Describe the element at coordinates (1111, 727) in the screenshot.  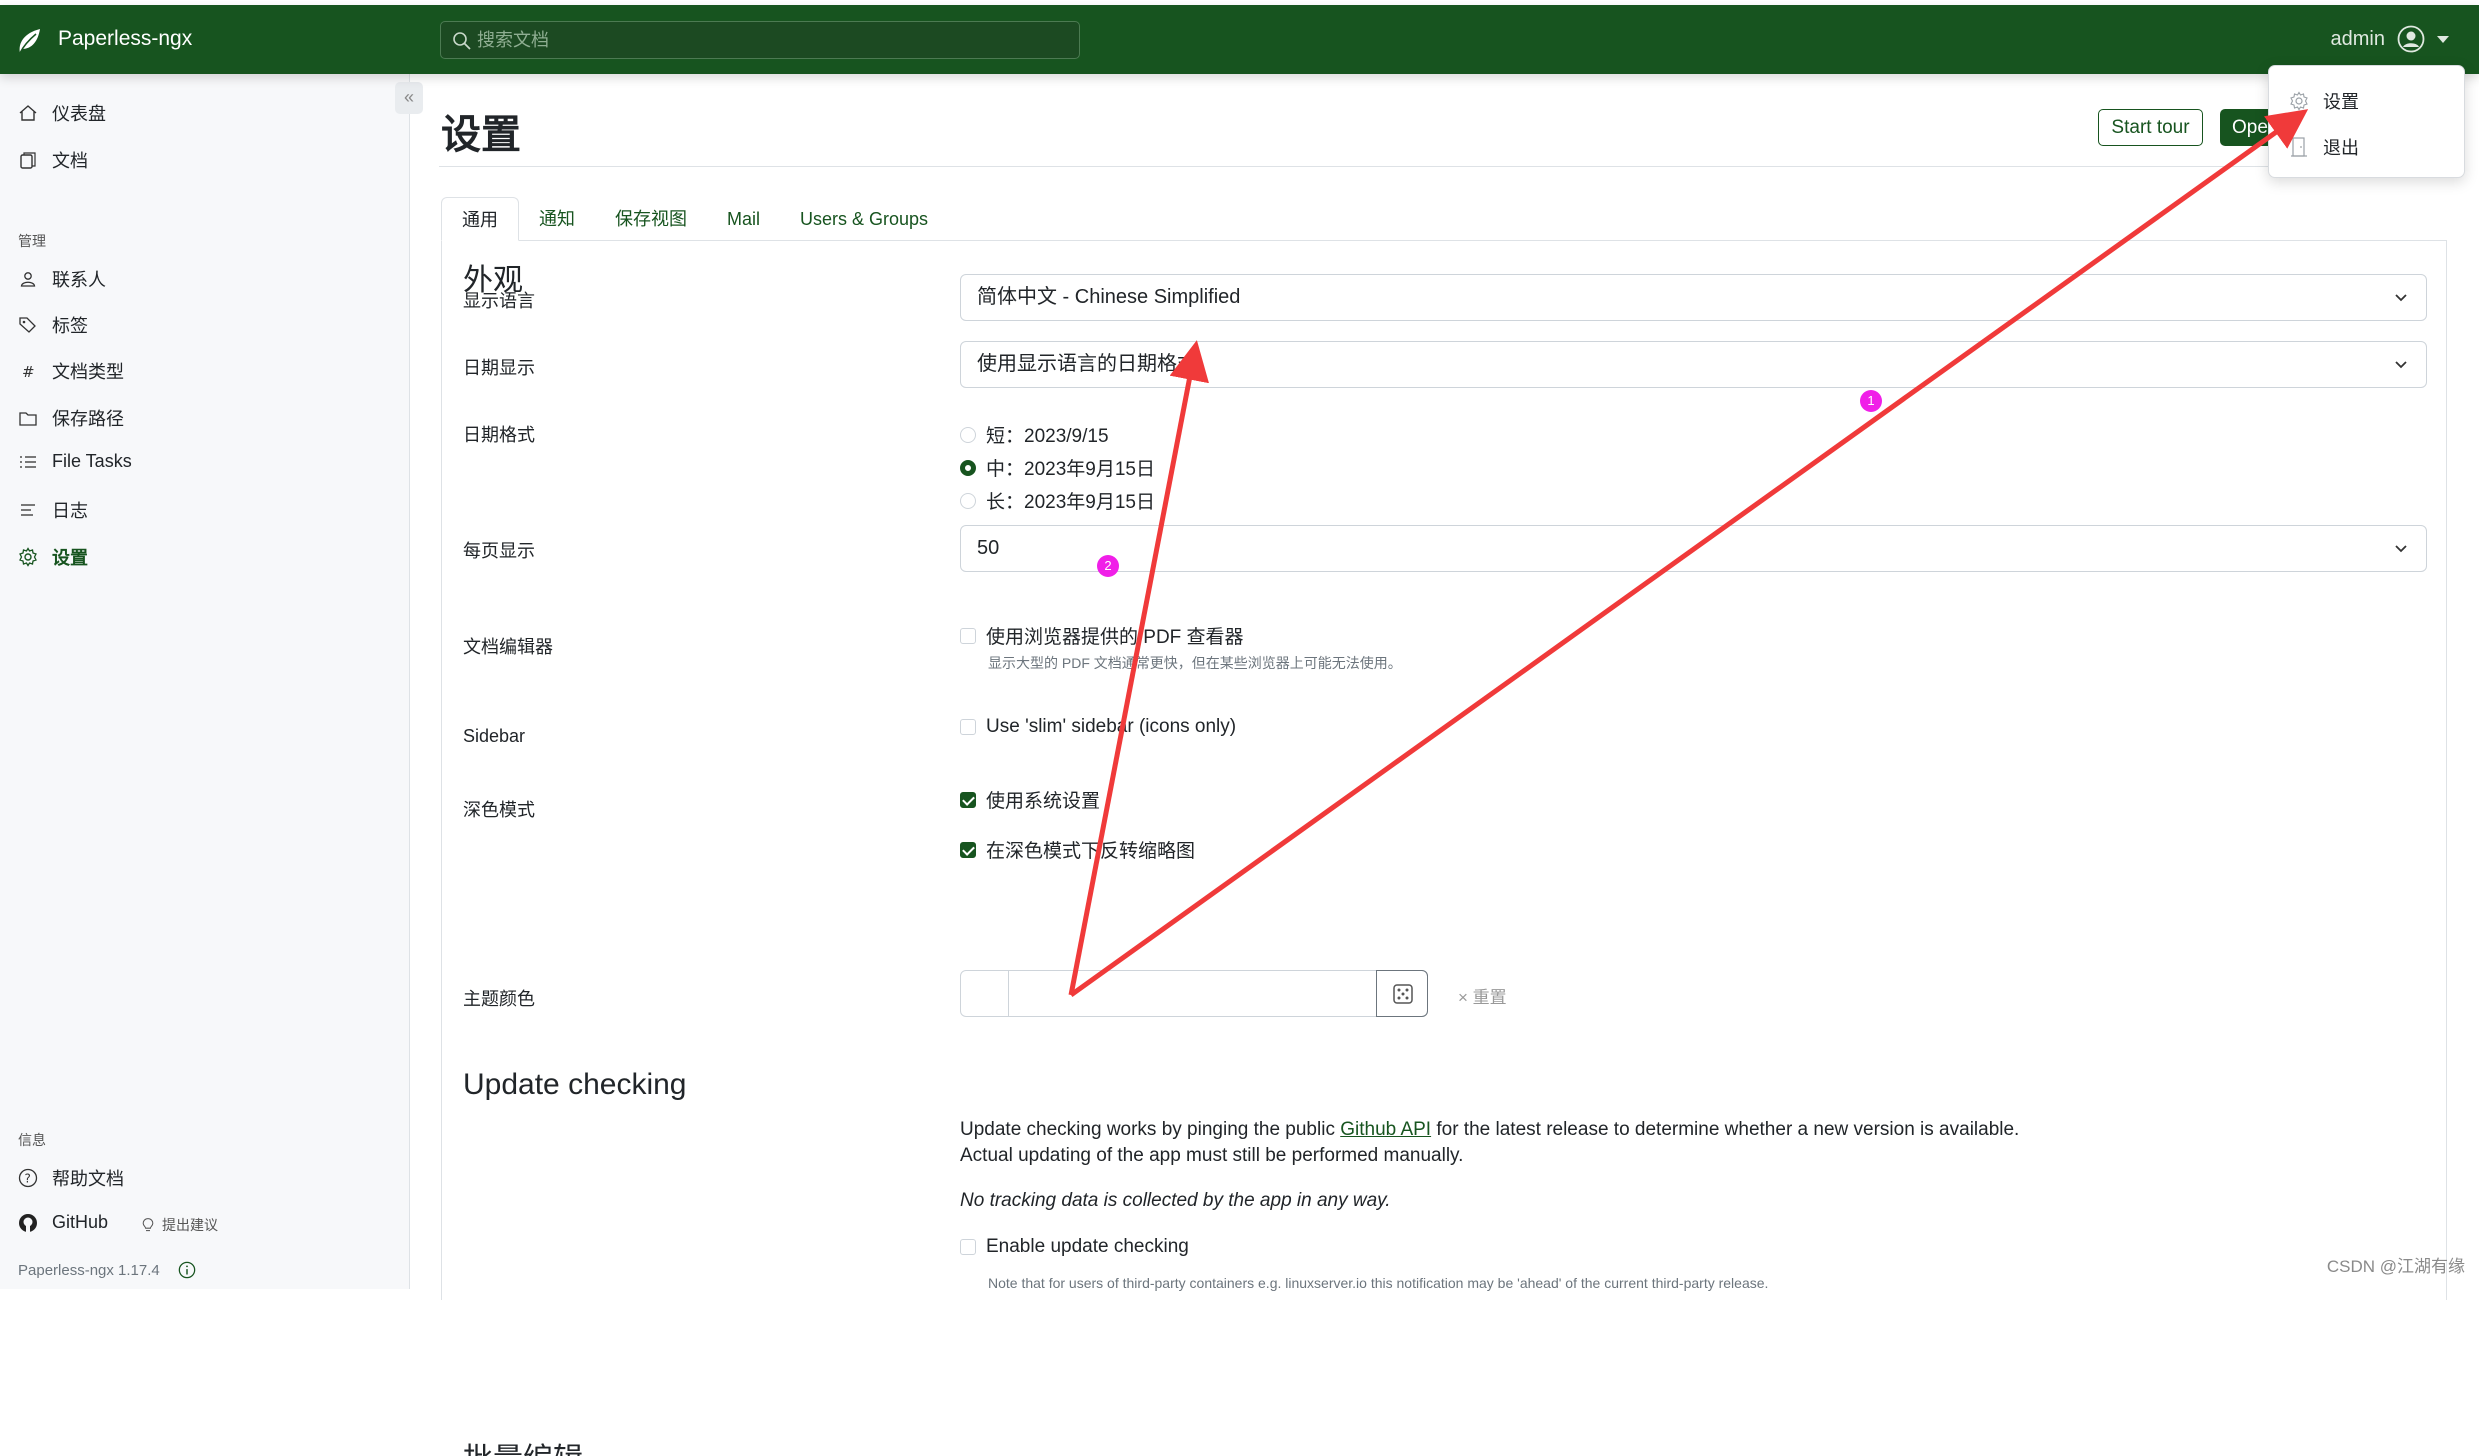
I see `slim-sidebar-label: Use 'slim' sidebar (icons only)` at that location.